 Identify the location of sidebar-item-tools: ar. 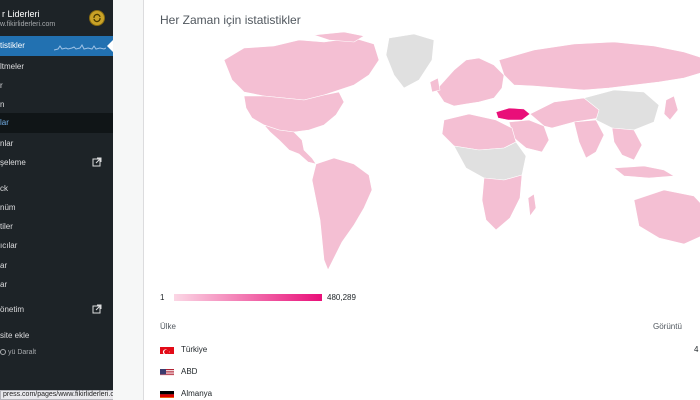
(56, 266).